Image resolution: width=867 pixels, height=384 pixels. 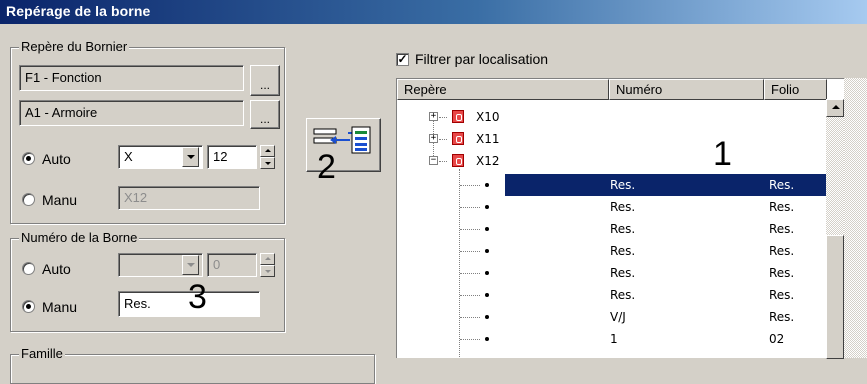 I want to click on row-numero: 1, so click(x=614, y=339).